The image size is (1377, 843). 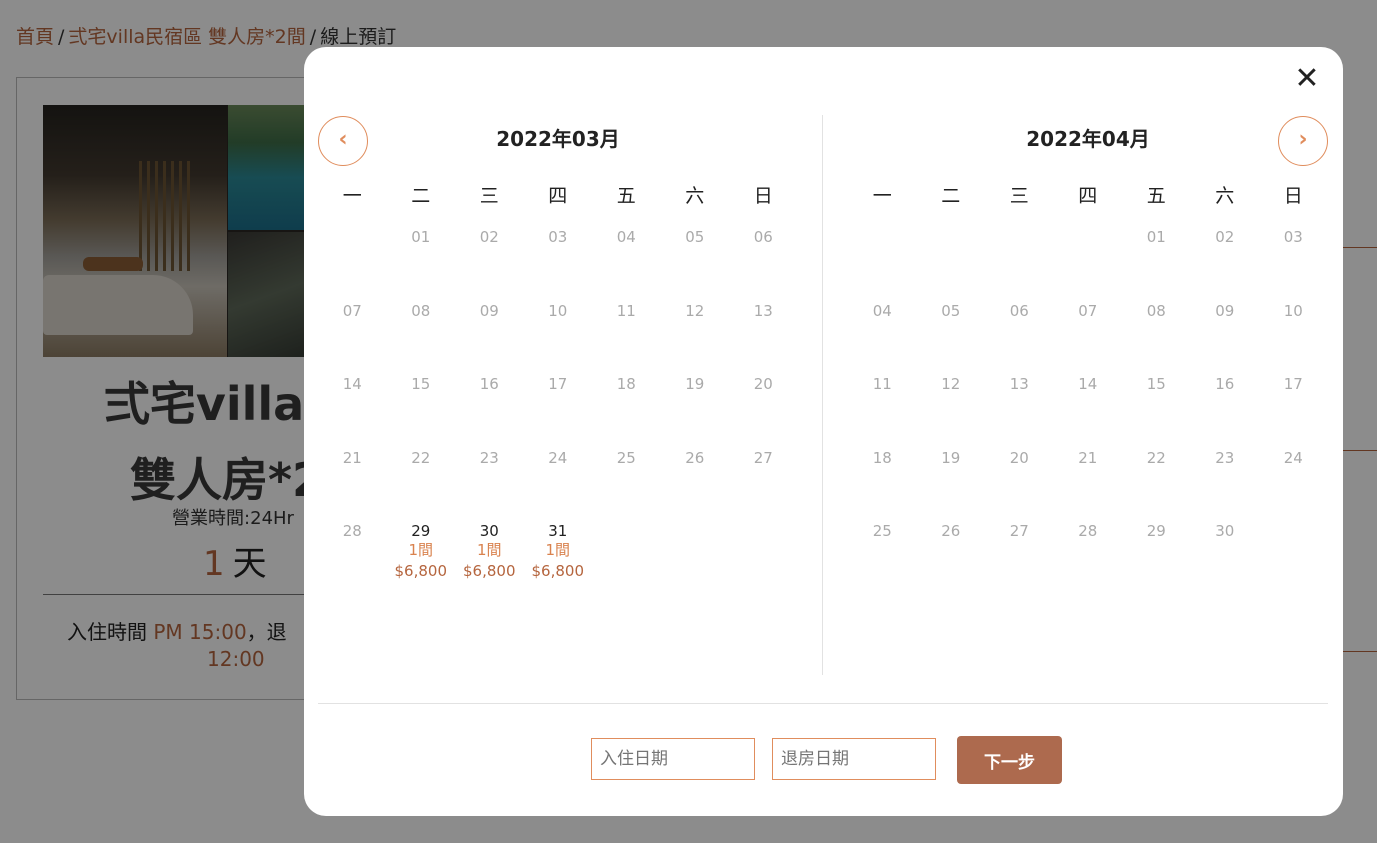 What do you see at coordinates (1009, 760) in the screenshot?
I see `next-step-button: 下一步` at bounding box center [1009, 760].